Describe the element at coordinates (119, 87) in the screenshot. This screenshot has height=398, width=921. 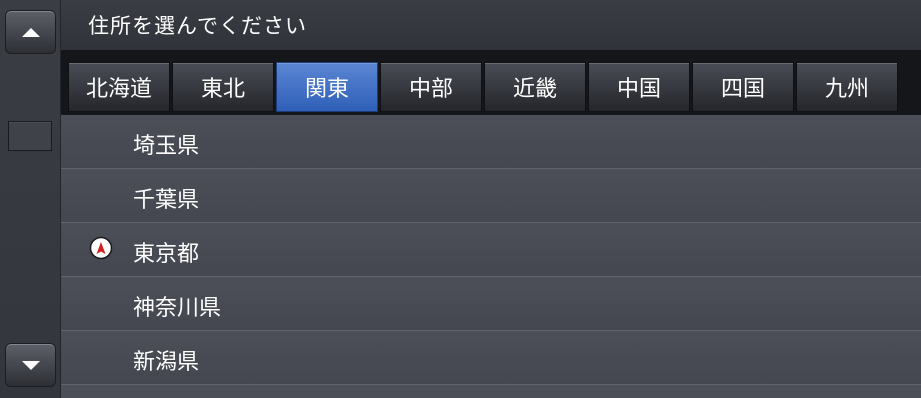
I see `tab-hokkaido: 北海道` at that location.